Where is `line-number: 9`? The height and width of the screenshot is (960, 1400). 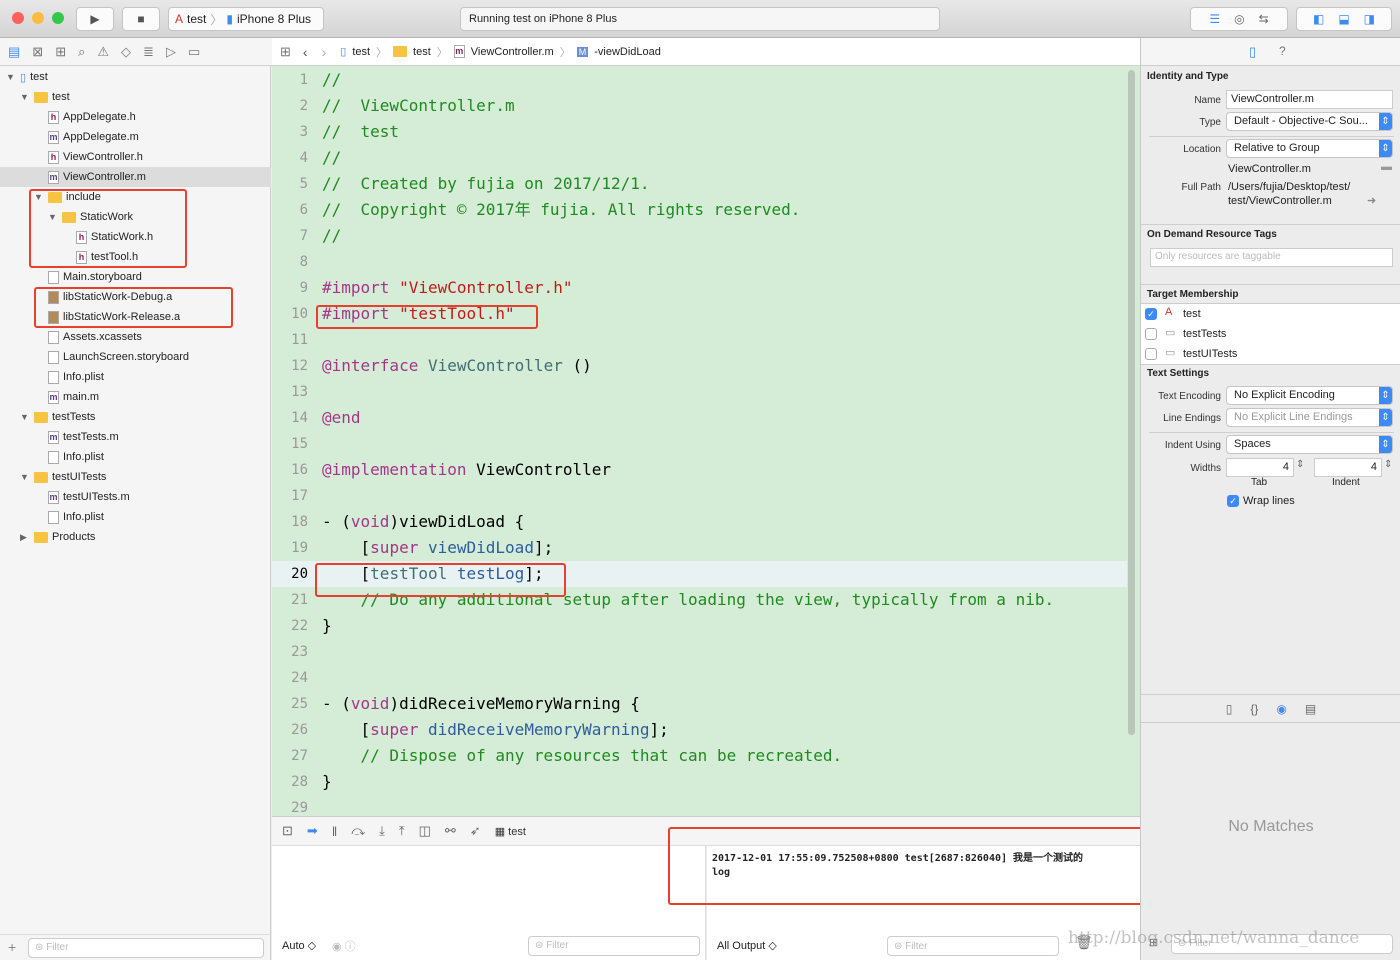
line-number: 9 is located at coordinates (290, 288).